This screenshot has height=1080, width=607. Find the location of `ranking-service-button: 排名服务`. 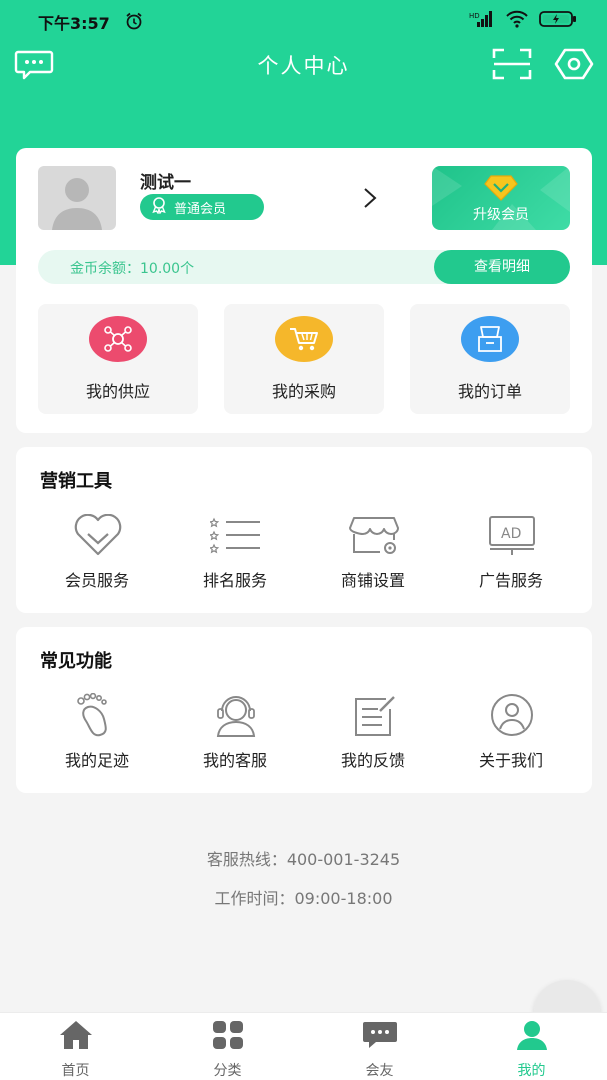

ranking-service-button: 排名服务 is located at coordinates (235, 556).